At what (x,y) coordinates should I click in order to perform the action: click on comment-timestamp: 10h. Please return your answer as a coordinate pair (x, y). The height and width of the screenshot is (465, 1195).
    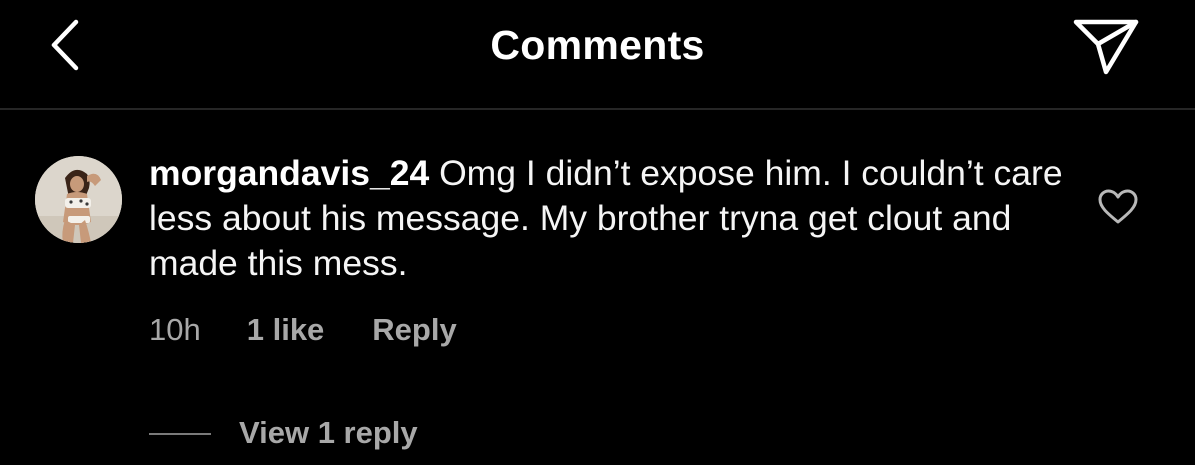
    Looking at the image, I should click on (175, 329).